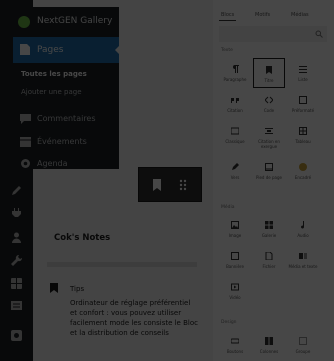  I want to click on menu-item-comments-label: Commentaires, so click(66, 118).